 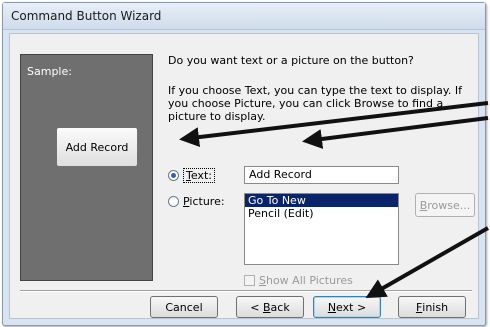 What do you see at coordinates (184, 307) in the screenshot?
I see `cancel-button: Cancel` at bounding box center [184, 307].